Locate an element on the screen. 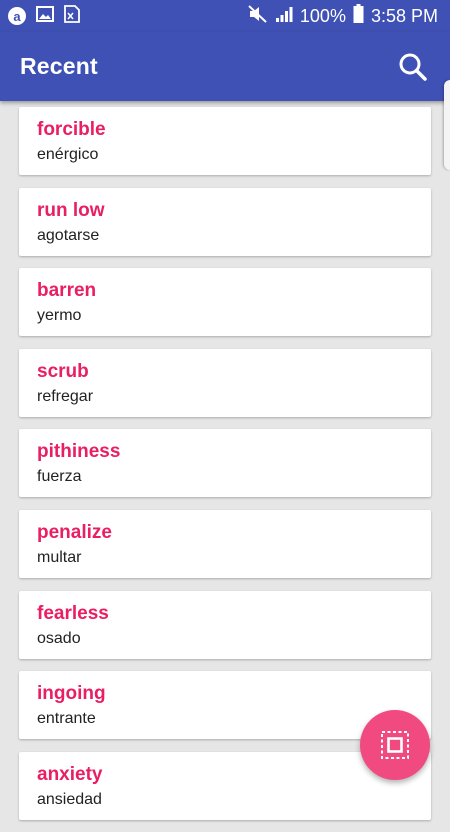 This screenshot has height=832, width=450. mute-icon is located at coordinates (258, 16).